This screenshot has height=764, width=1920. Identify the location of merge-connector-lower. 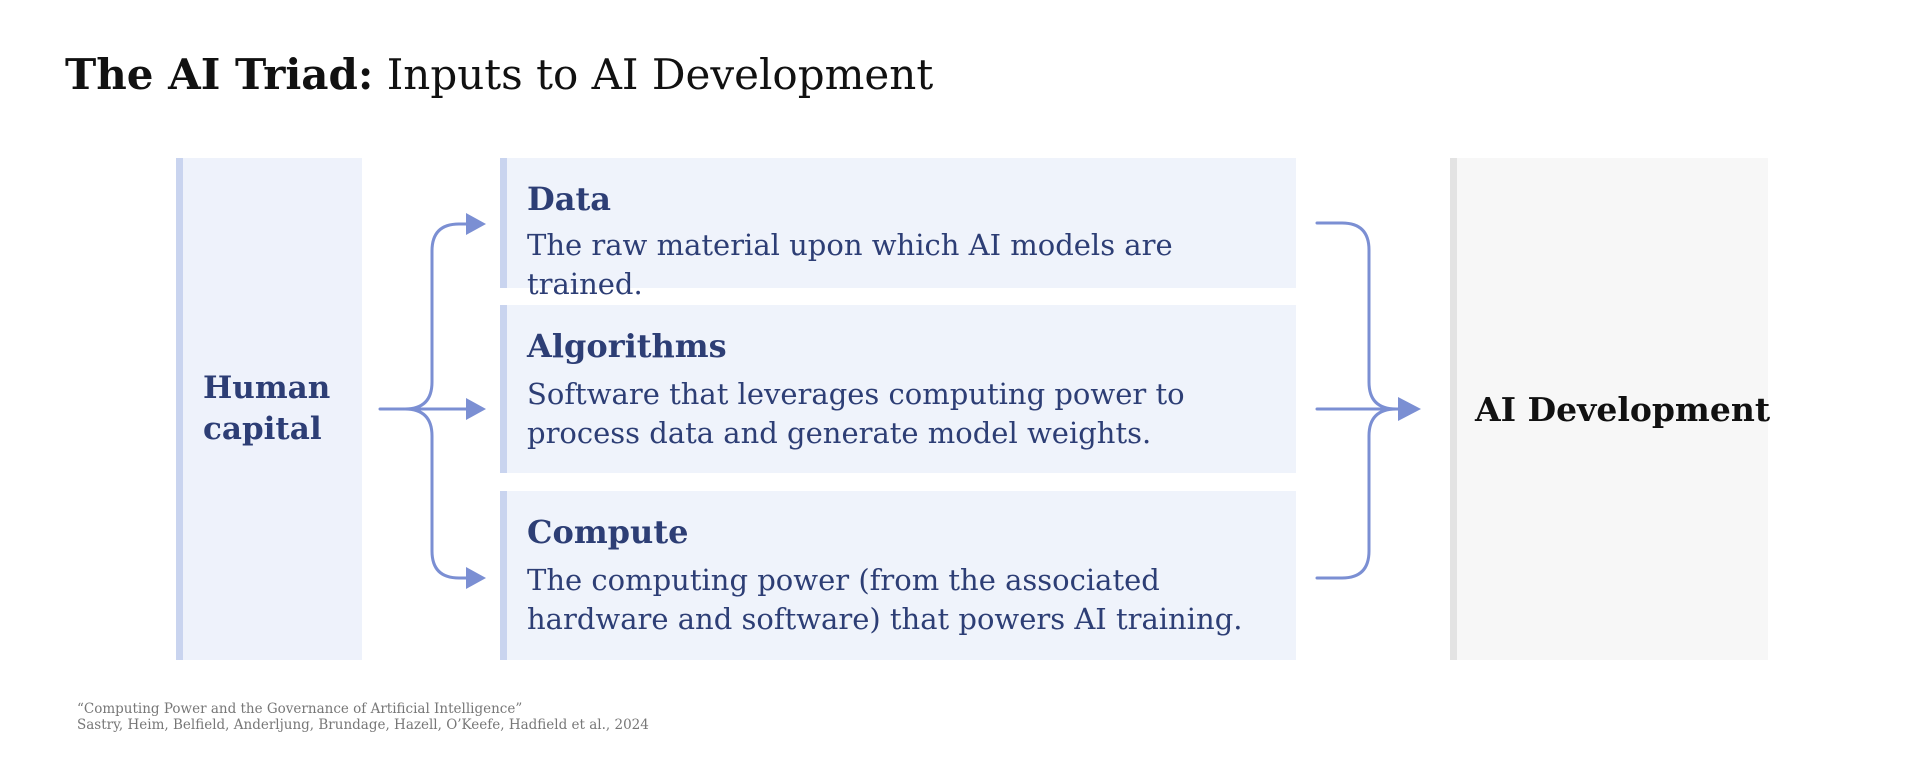
(1356, 493).